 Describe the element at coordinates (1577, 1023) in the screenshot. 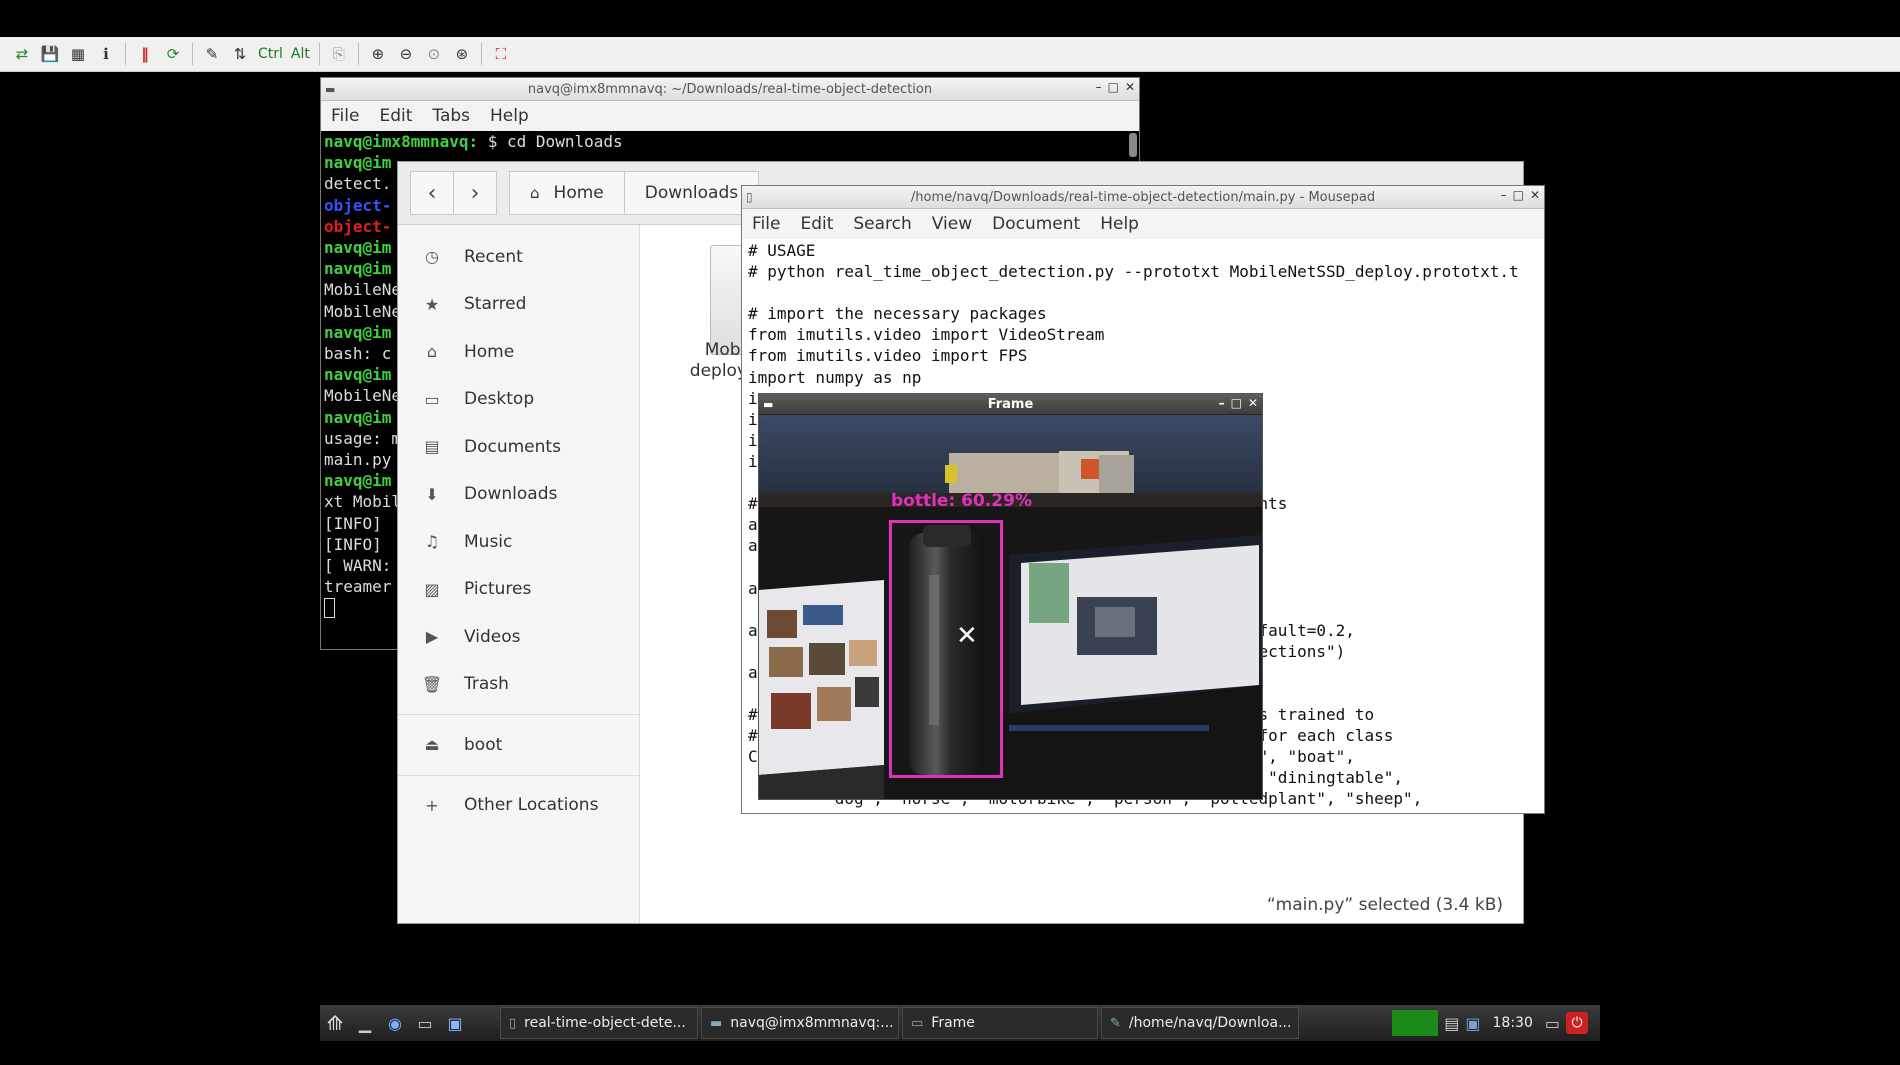

I see `power-icon: ⏻` at that location.